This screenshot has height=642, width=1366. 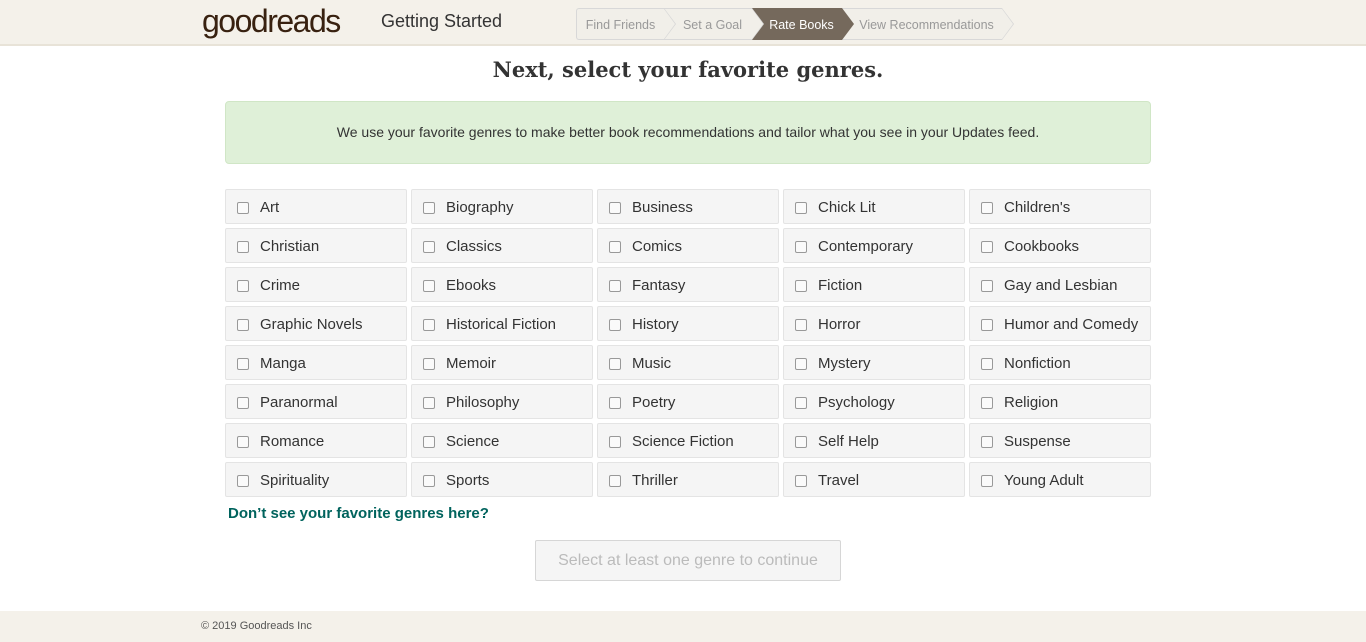 What do you see at coordinates (502, 245) in the screenshot?
I see `genre-option: Classics` at bounding box center [502, 245].